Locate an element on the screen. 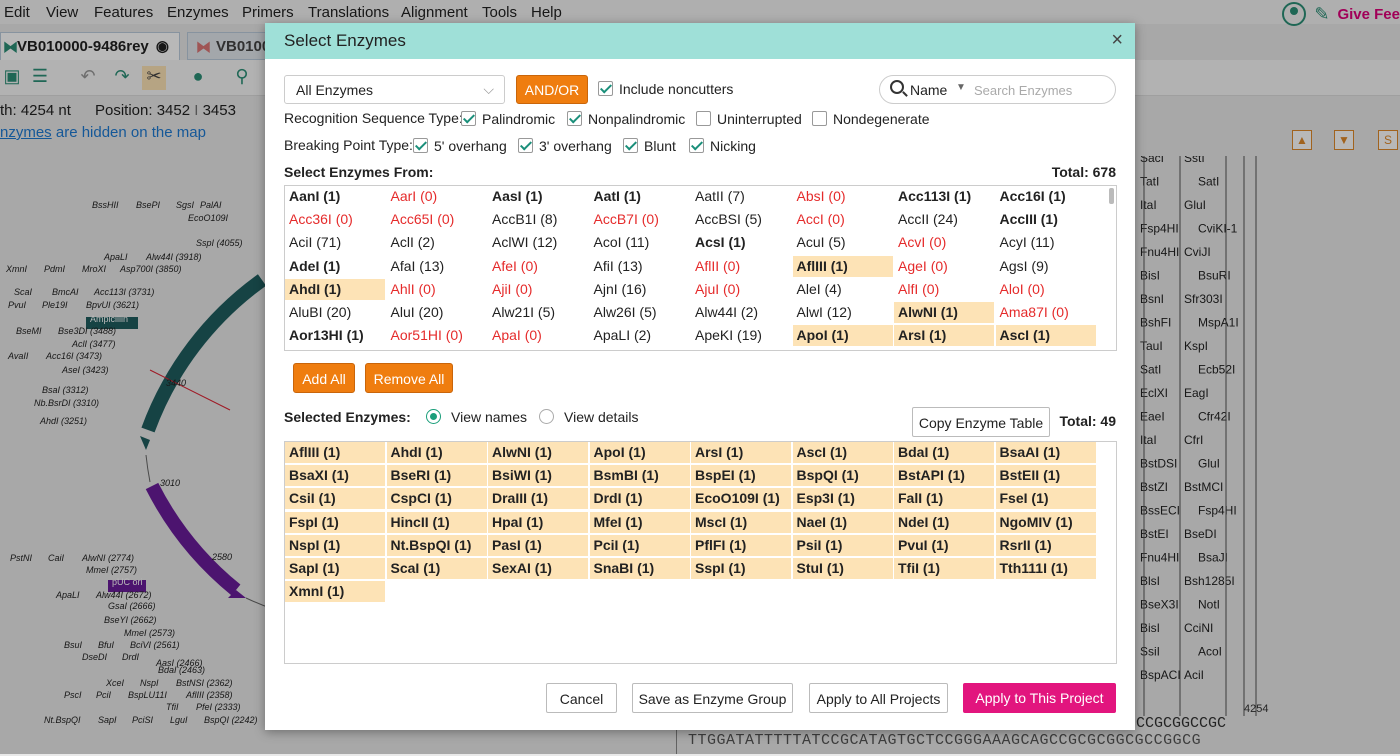 The width and height of the screenshot is (1400, 756). selected-enzyme: PvuI (1) is located at coordinates (944, 545).